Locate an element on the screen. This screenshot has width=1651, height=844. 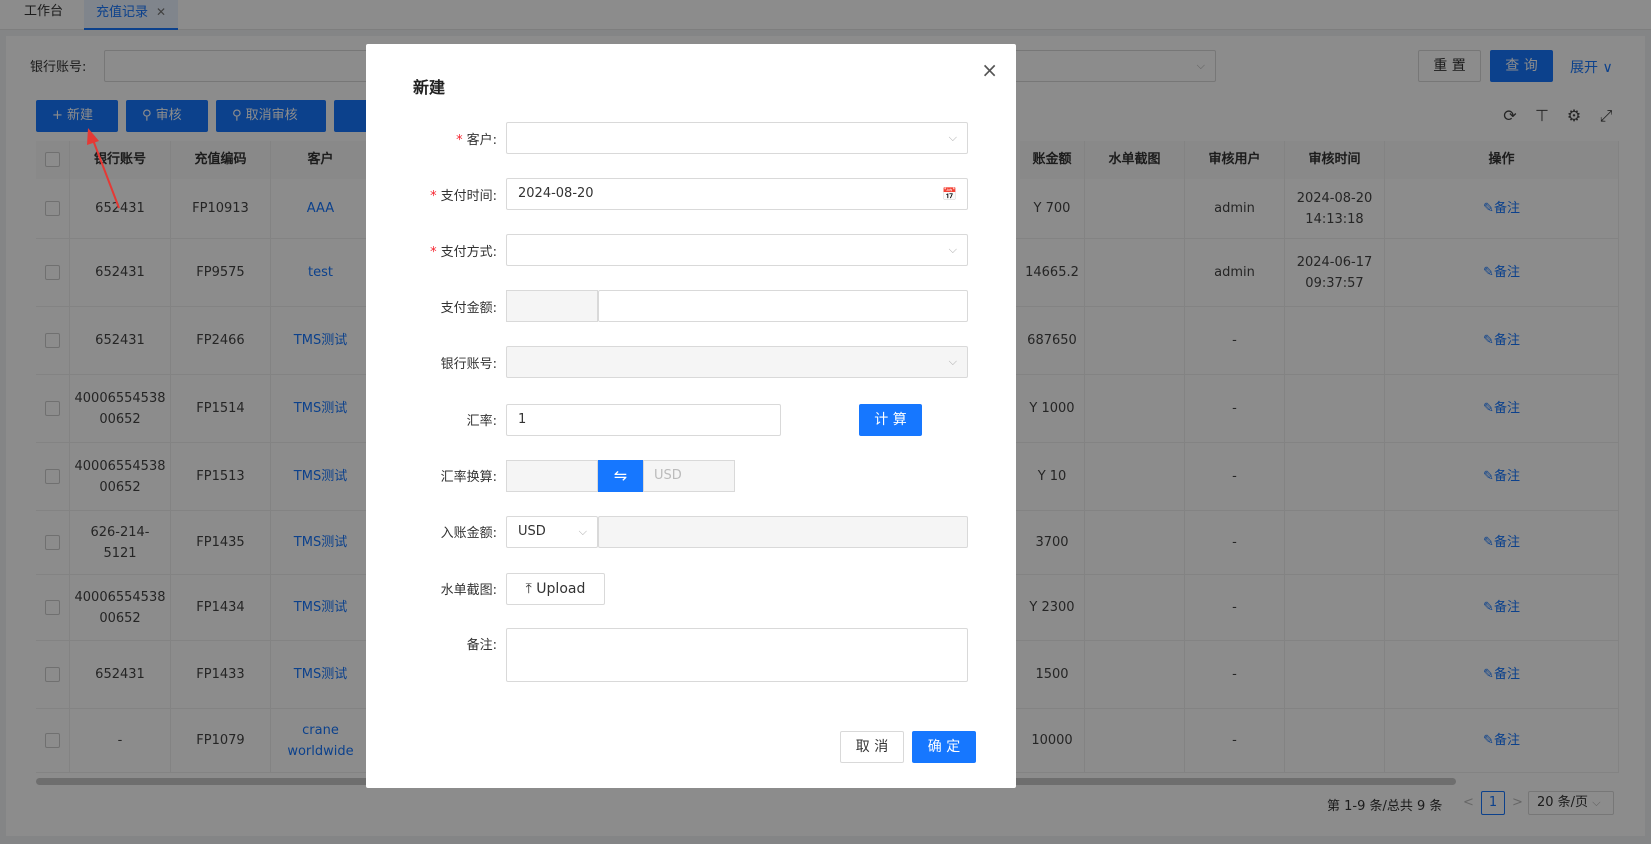
rate-label: 汇率: is located at coordinates (481, 421).